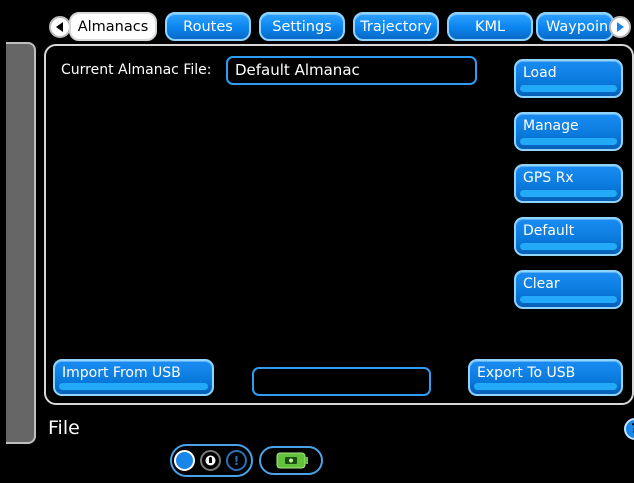 The height and width of the screenshot is (483, 634). I want to click on gps-rx-button-label: GPS Rx, so click(548, 178).